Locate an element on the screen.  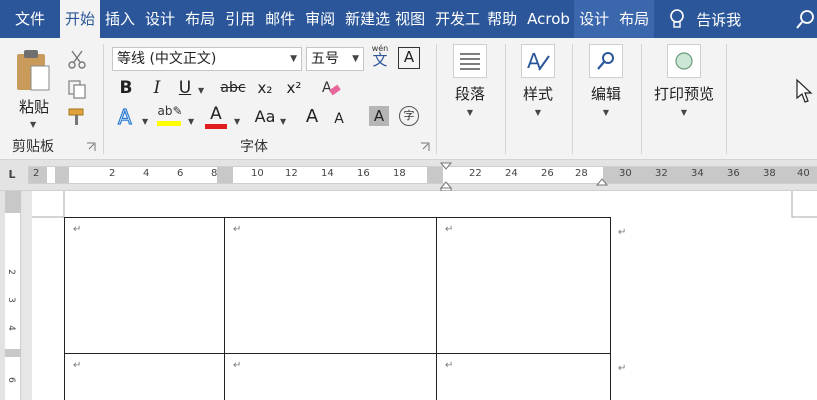
tab-layout: 布局 is located at coordinates (200, 19).